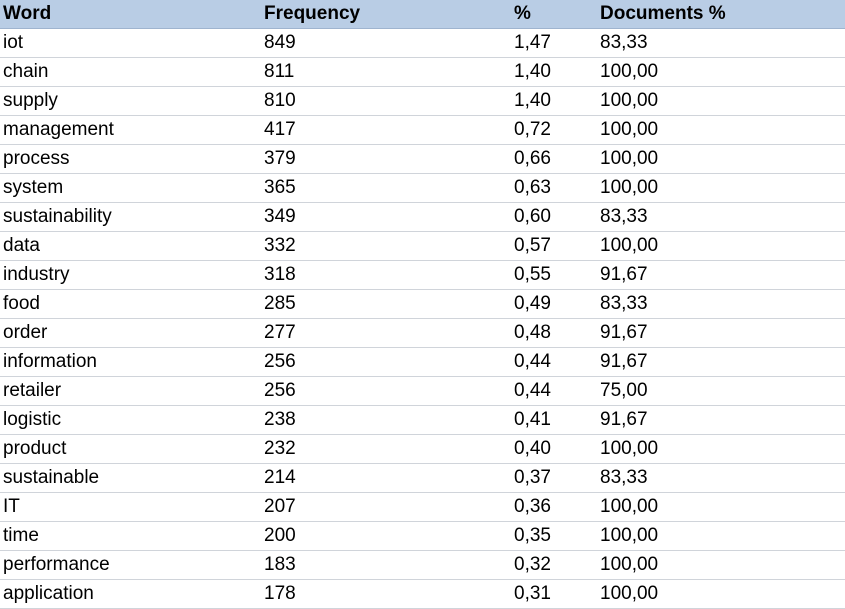 The image size is (845, 609). What do you see at coordinates (388, 14) in the screenshot?
I see `column-header-frequency: Frequency` at bounding box center [388, 14].